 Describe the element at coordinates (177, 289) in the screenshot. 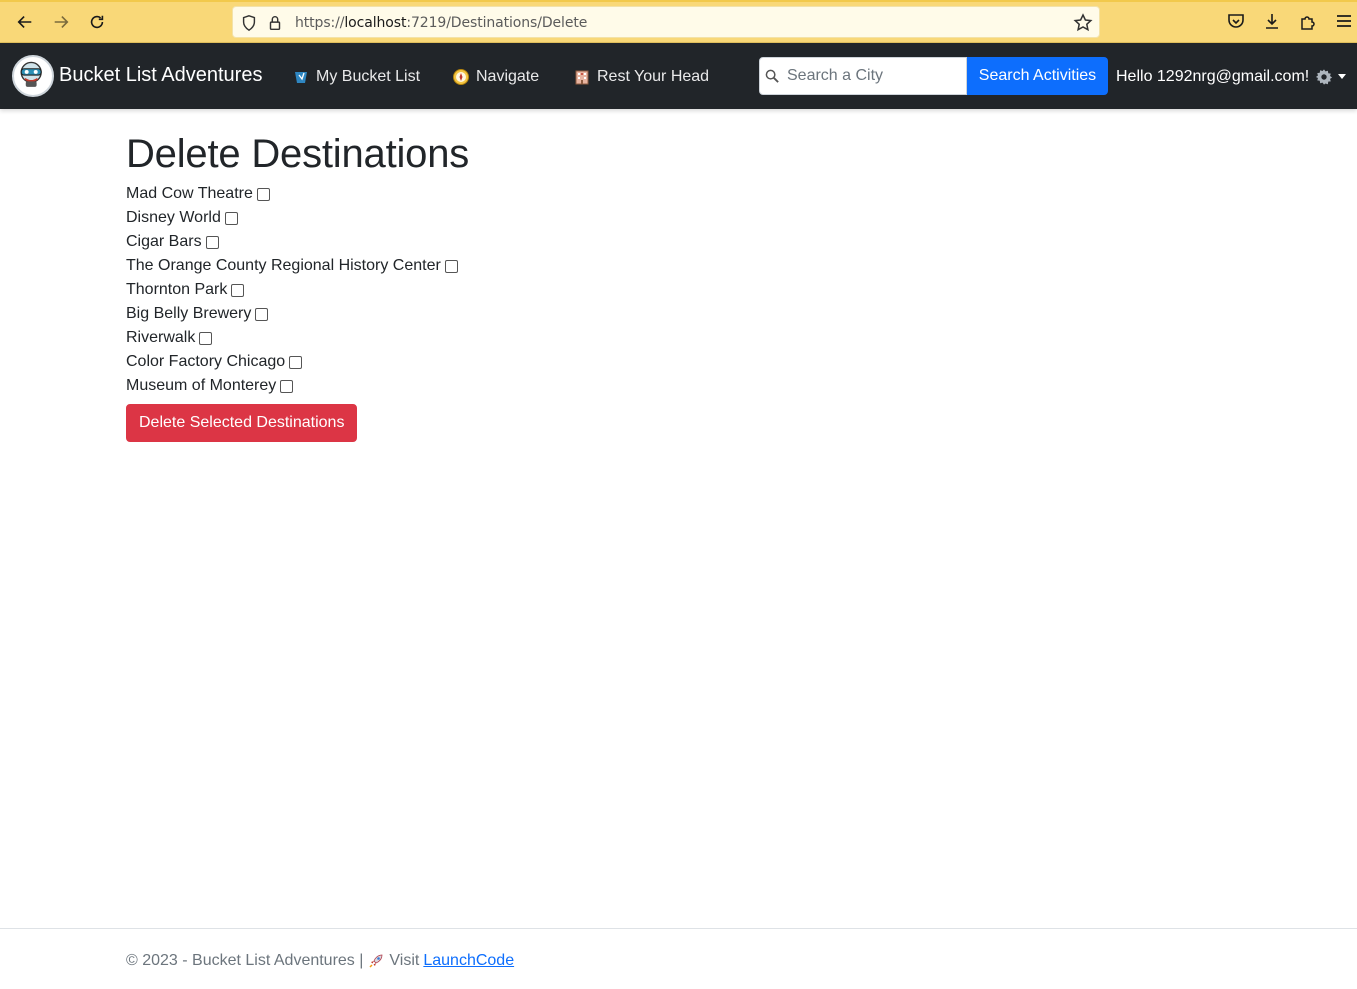

I see `destination-label: Thornton Park` at that location.